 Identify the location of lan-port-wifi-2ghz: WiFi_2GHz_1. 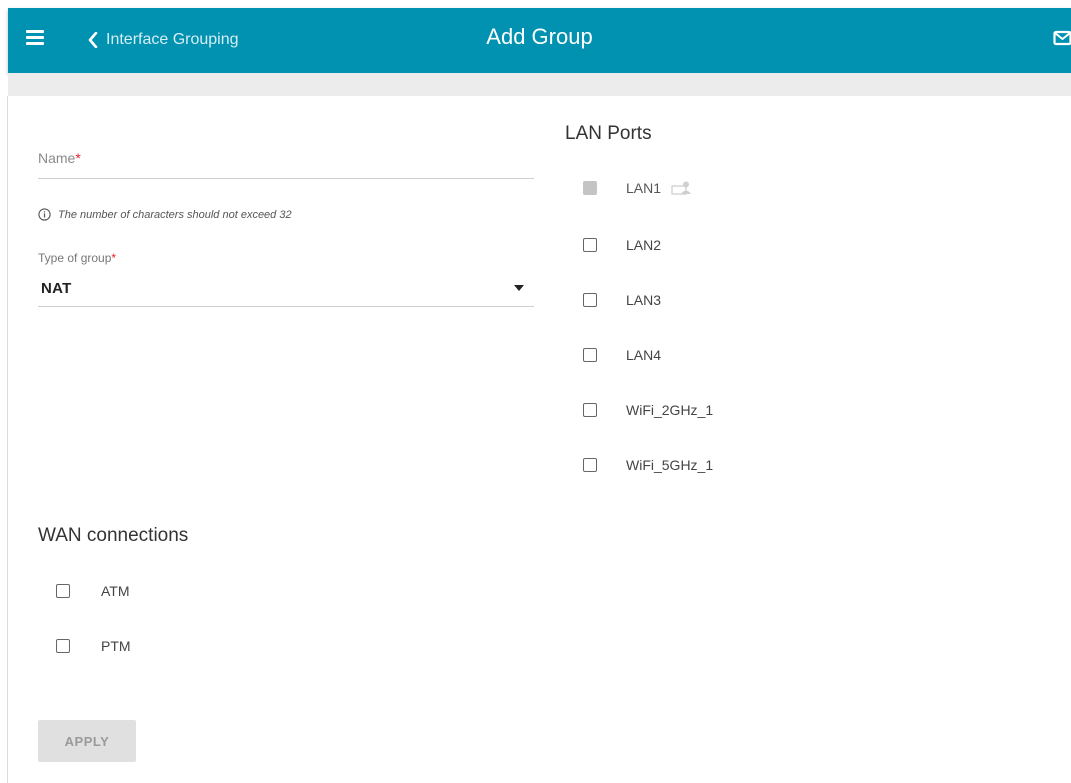
(648, 410).